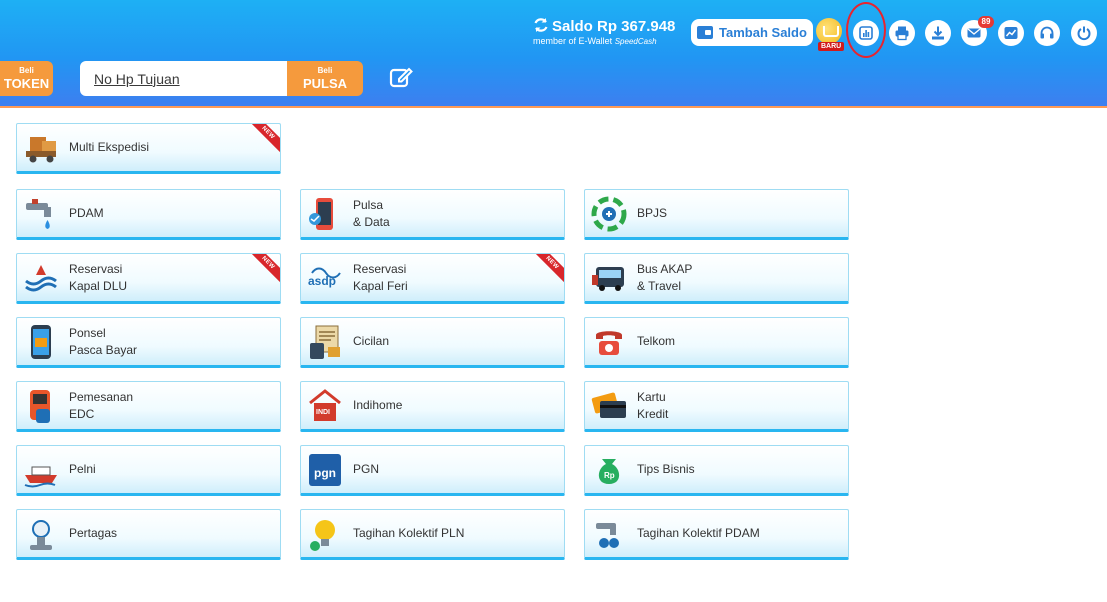 This screenshot has width=1107, height=602. I want to click on service-card-gas-meter: Pertagas, so click(148, 534).